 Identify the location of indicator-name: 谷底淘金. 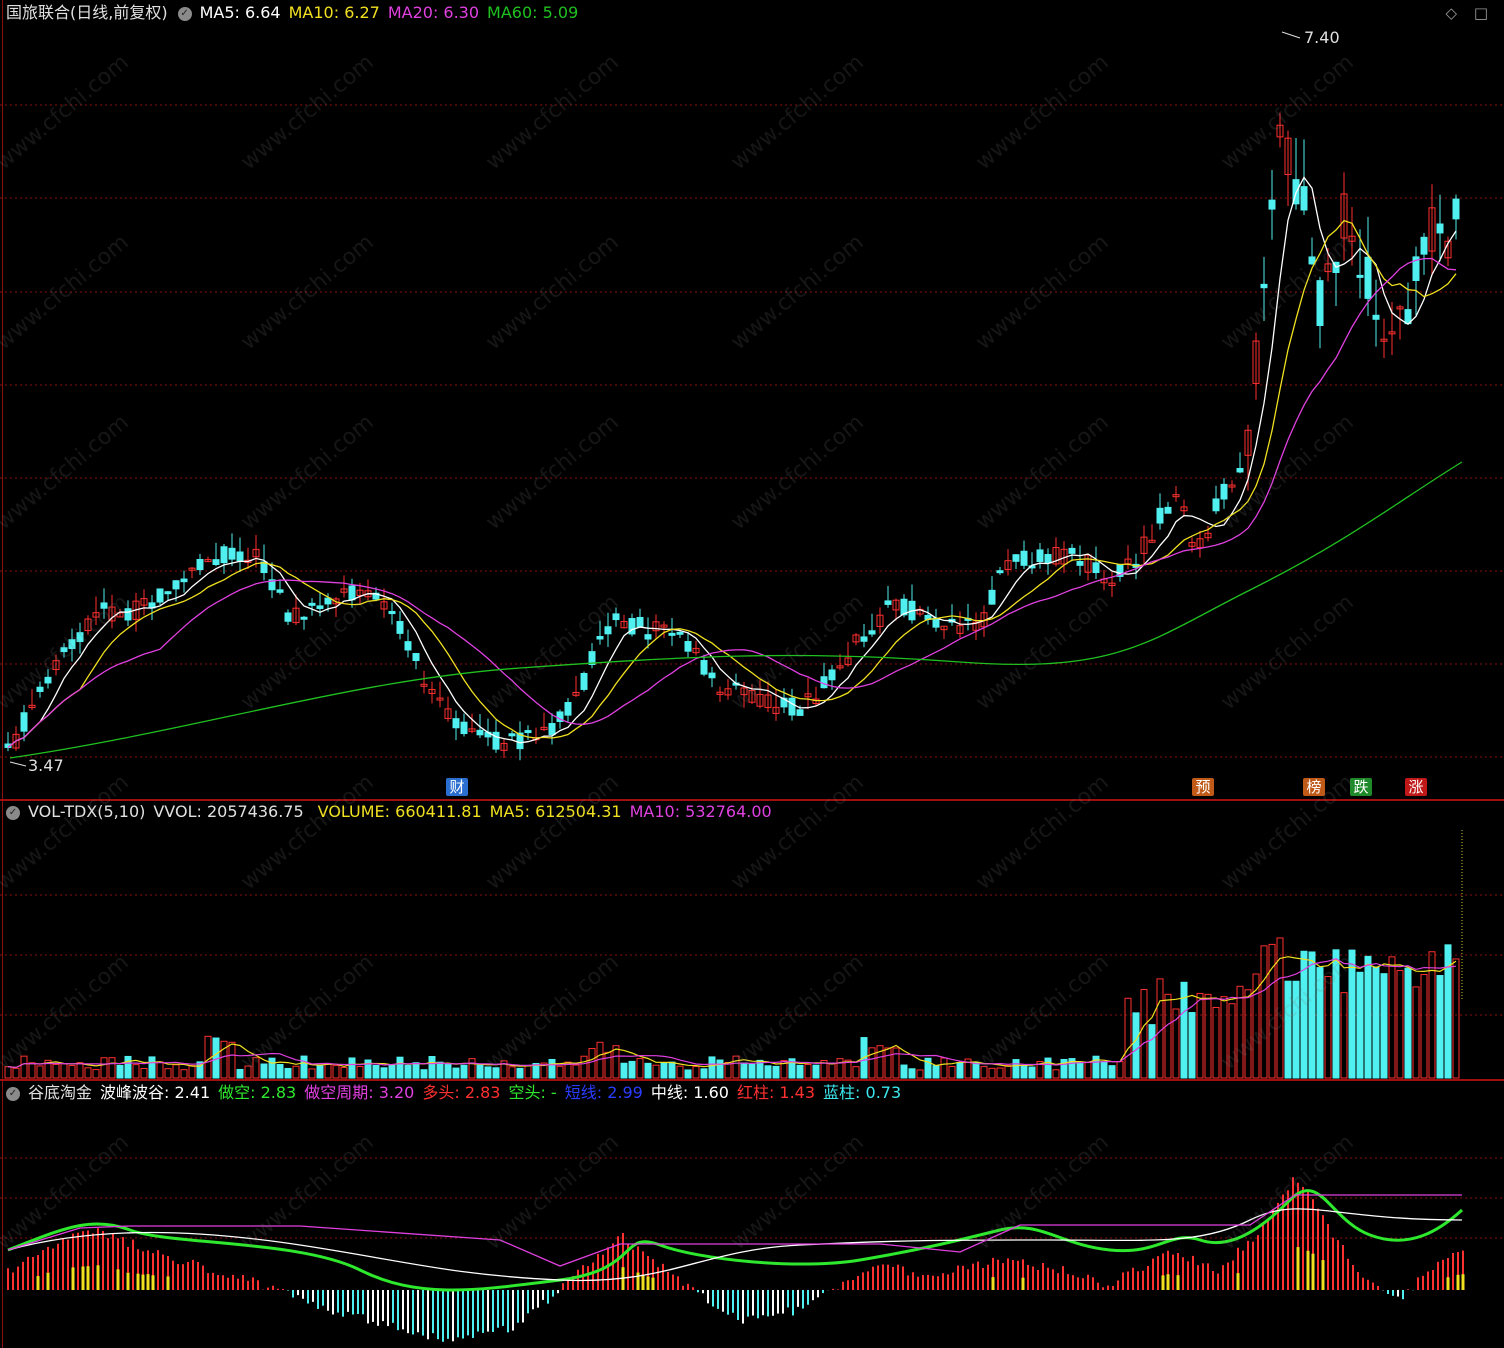
(60, 1092).